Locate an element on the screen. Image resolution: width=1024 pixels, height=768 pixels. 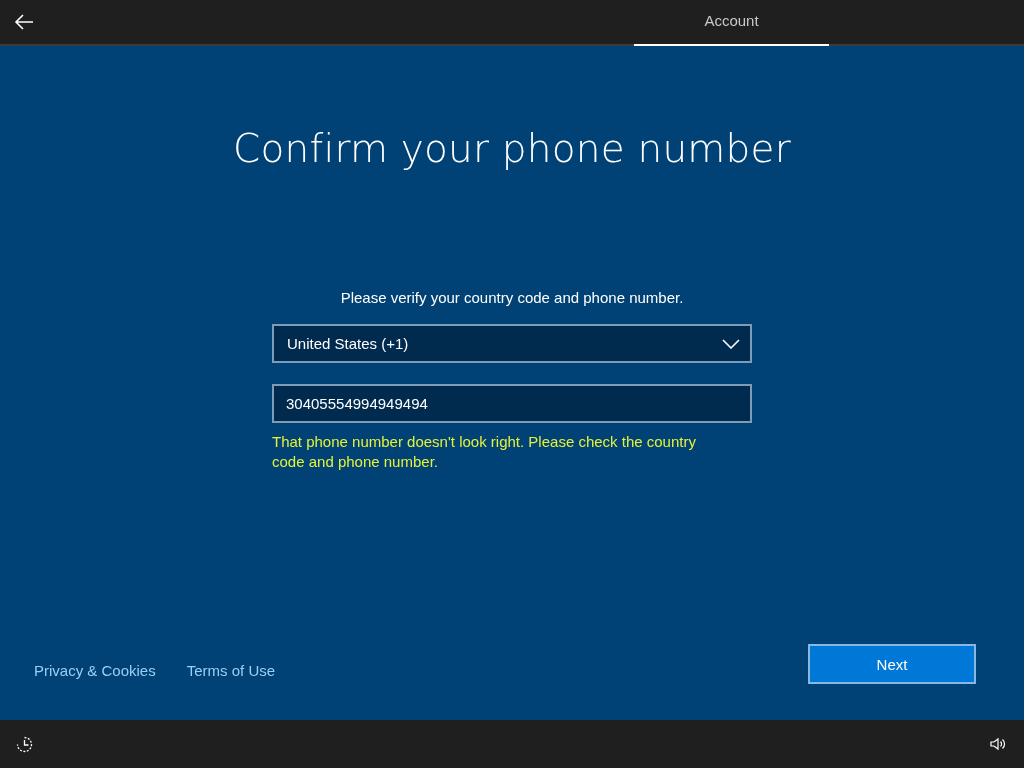
footer-link: Privacy & Cookies is located at coordinates (95, 670).